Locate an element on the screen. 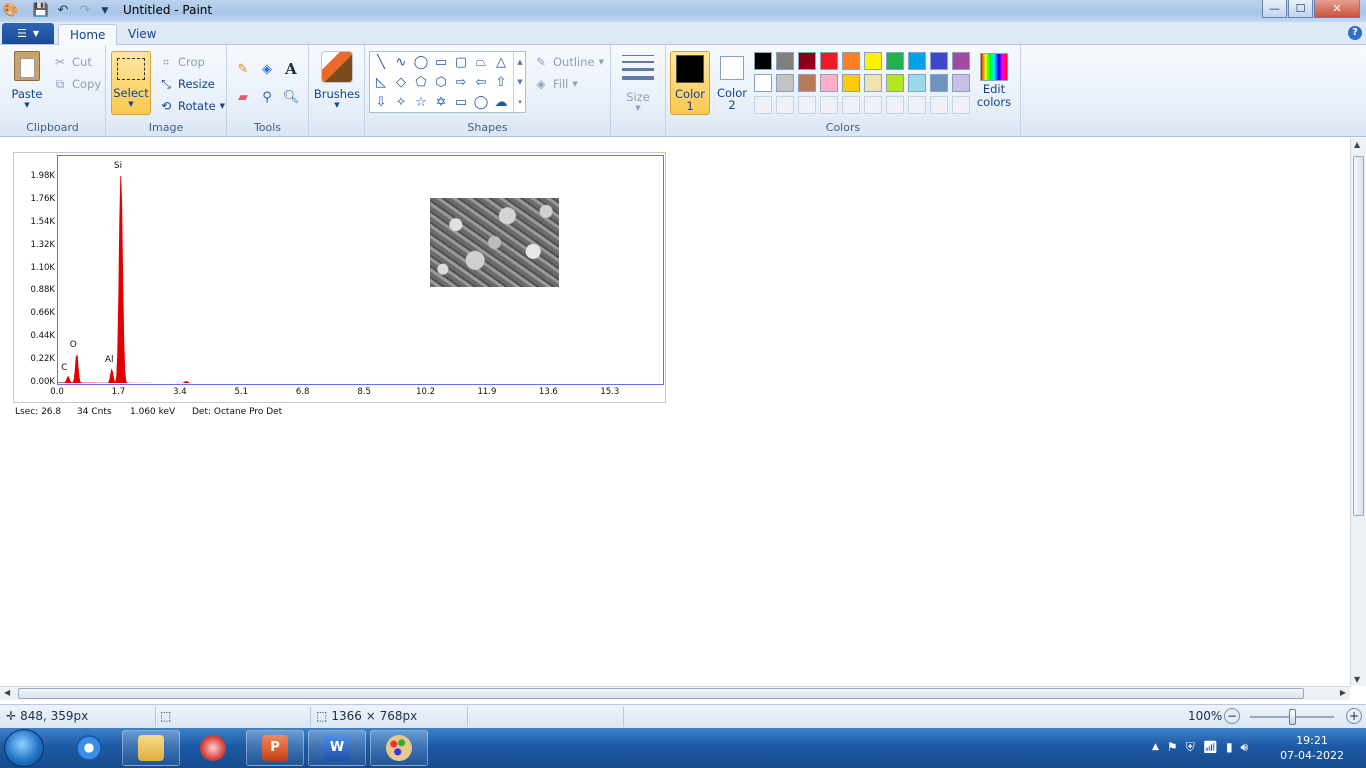 The image size is (1366, 768). line-shape-icon: ╲ is located at coordinates (381, 62).